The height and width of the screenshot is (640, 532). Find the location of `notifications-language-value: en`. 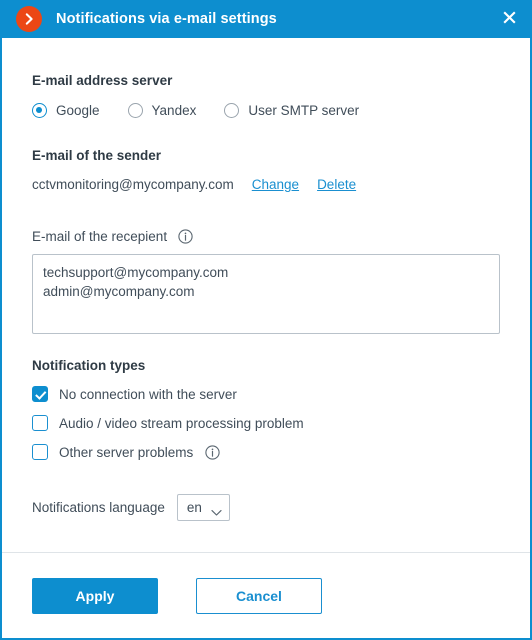

notifications-language-value: en is located at coordinates (194, 507).